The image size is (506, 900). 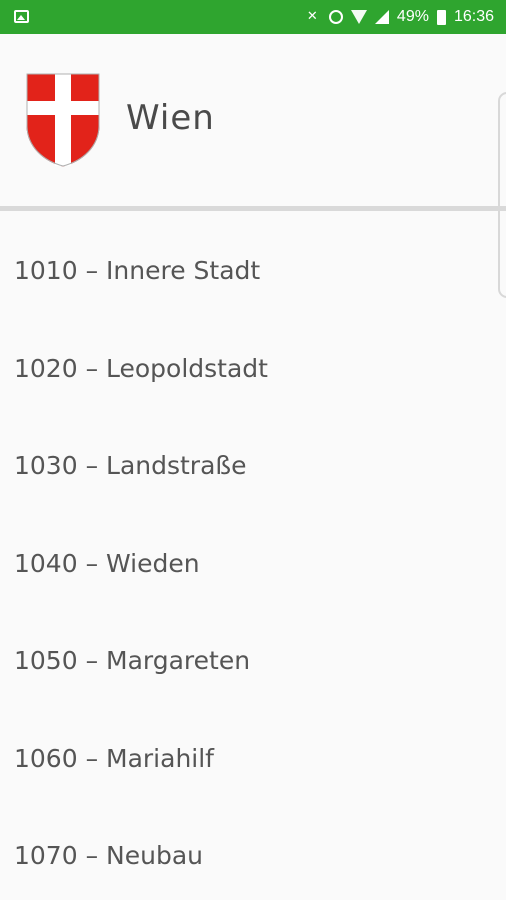 What do you see at coordinates (253, 271) in the screenshot?
I see `list-item: 1010 – Innere Stadt` at bounding box center [253, 271].